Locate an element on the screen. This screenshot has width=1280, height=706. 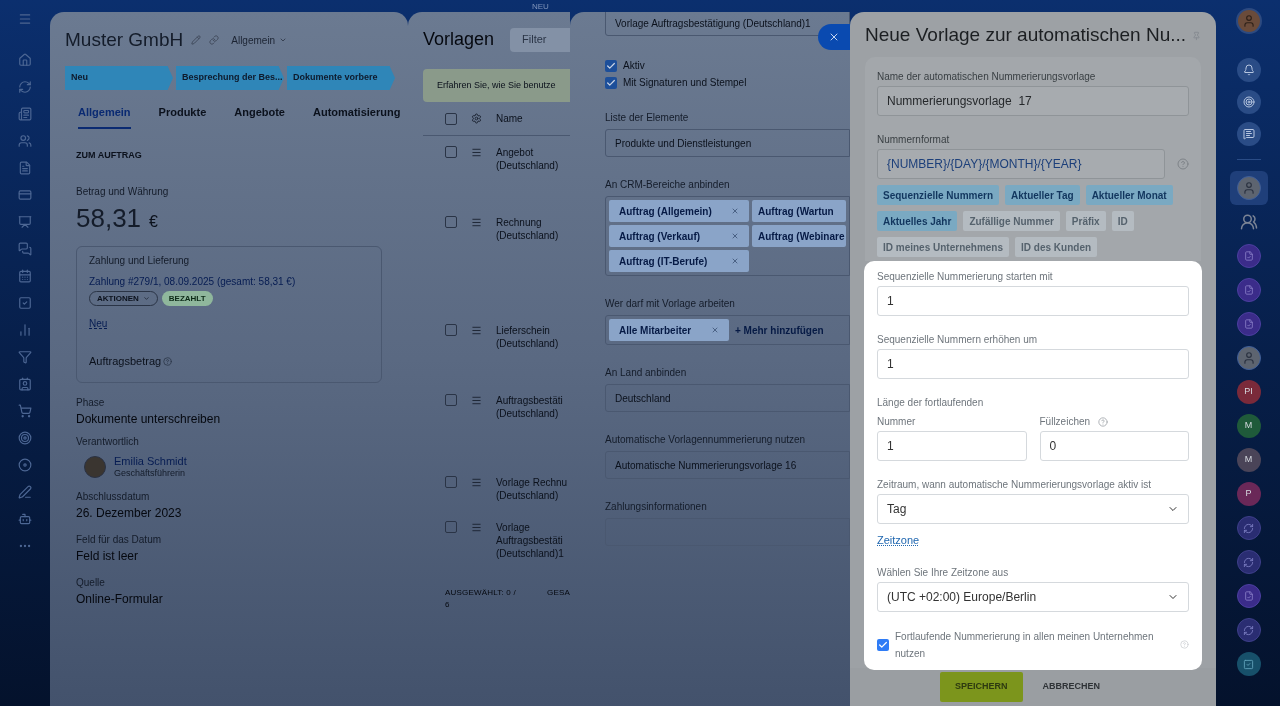
person-name: Emilia Schmidt is located at coordinates (150, 461).